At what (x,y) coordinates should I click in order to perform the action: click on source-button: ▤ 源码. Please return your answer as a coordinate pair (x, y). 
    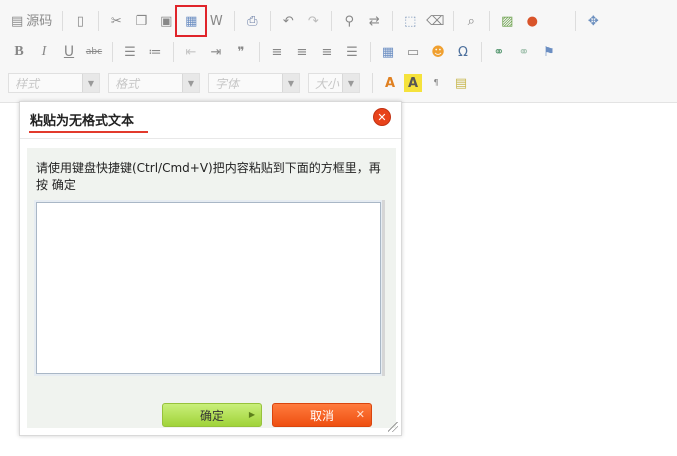
    Looking at the image, I should click on (31, 21).